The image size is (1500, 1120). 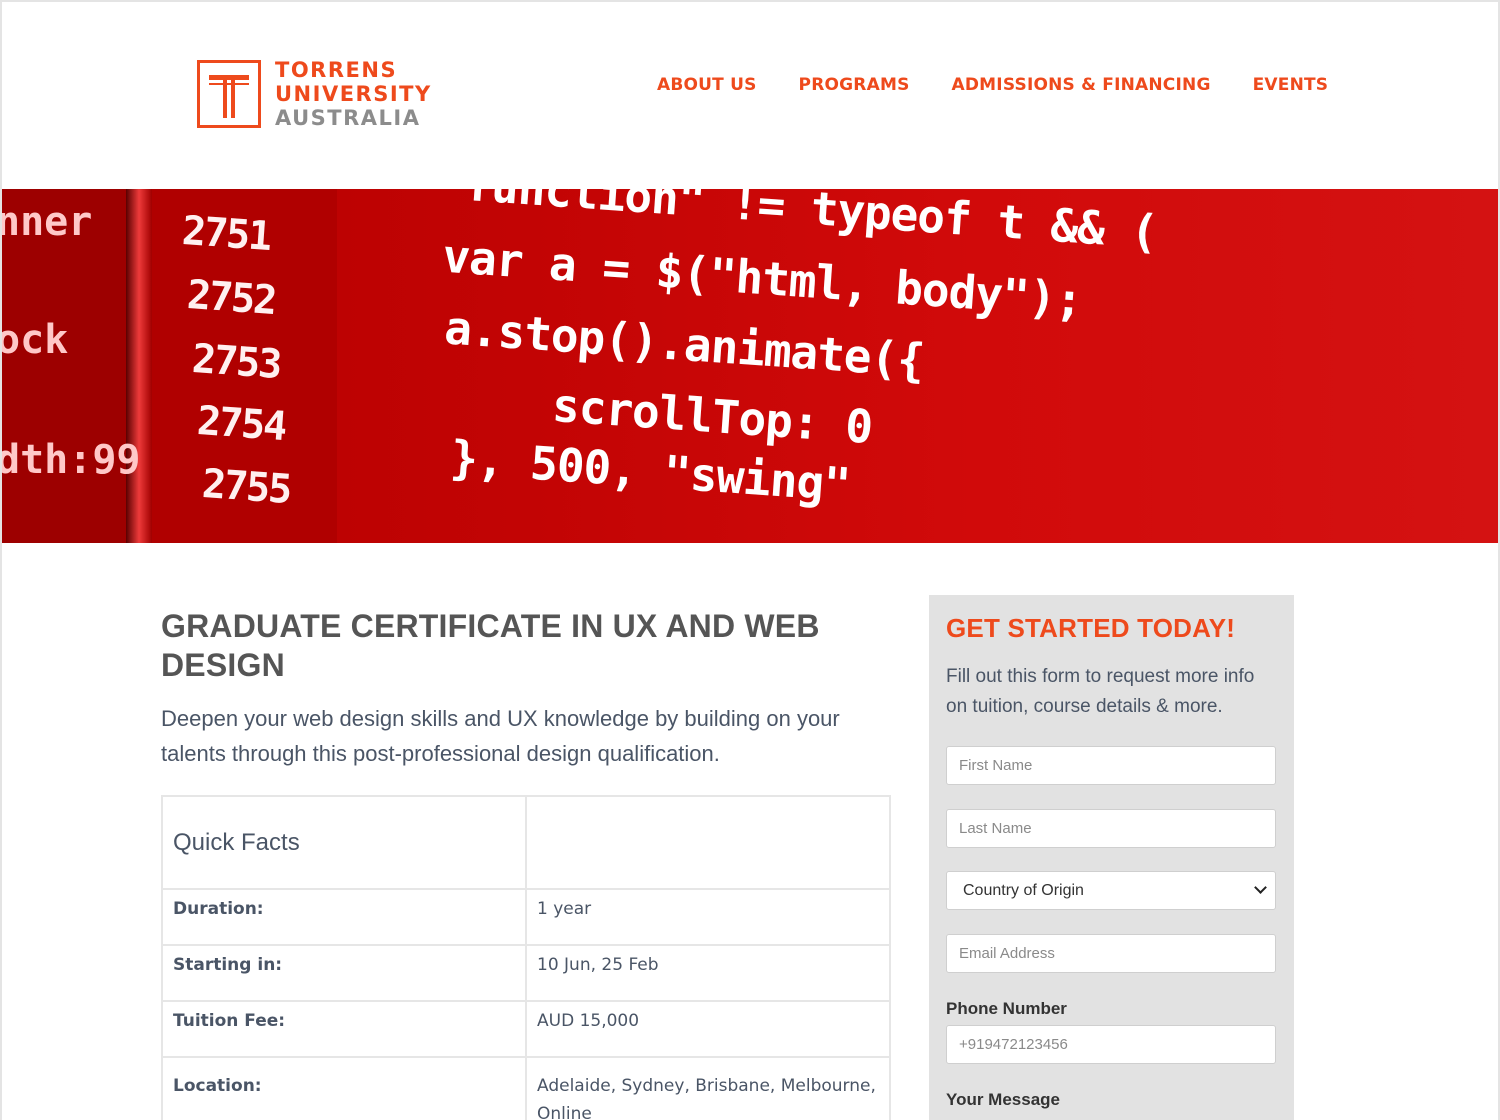 I want to click on fact-label-tuition: Tuition Fee:, so click(x=344, y=1029).